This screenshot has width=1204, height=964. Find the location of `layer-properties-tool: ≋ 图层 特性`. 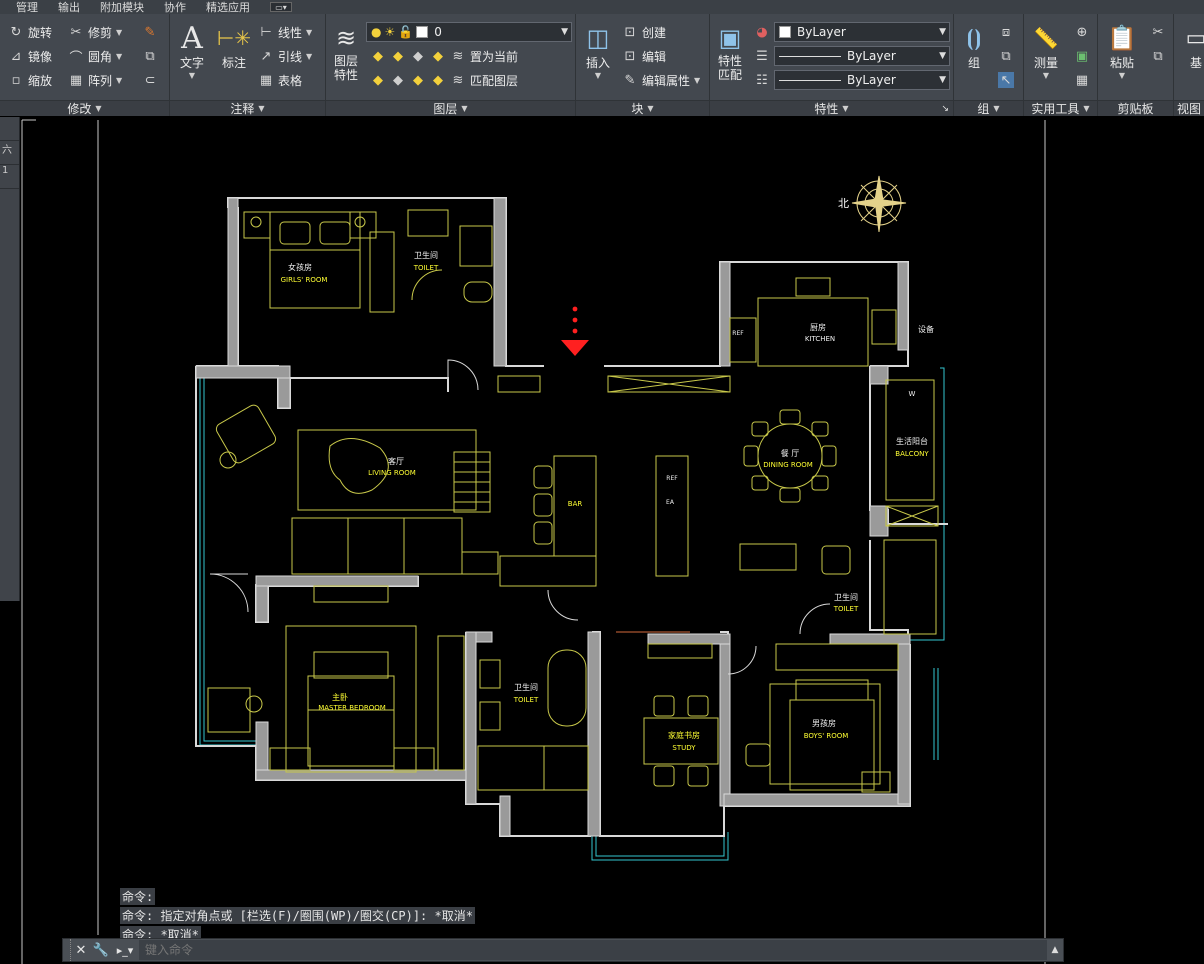

layer-properties-tool: ≋ 图层 特性 is located at coordinates (346, 52).